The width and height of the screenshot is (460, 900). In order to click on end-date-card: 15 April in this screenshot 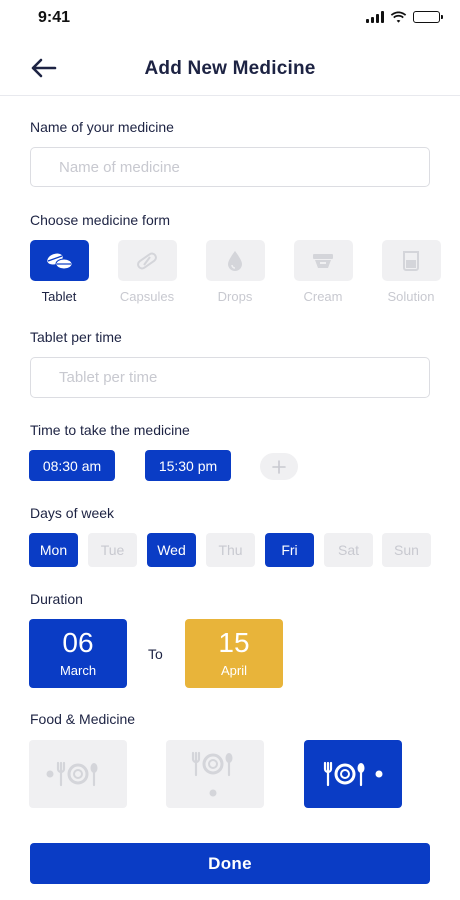, I will do `click(234, 653)`.